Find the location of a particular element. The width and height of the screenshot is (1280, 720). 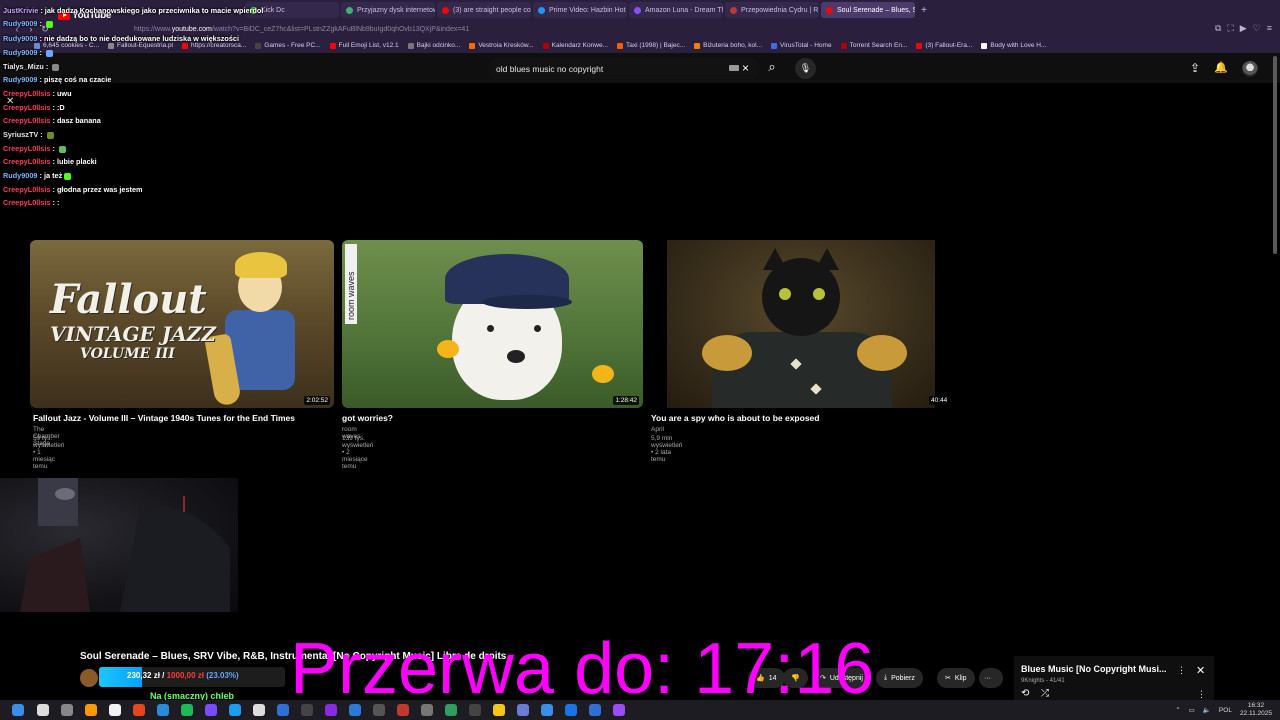

chat-username: Rudy9009 is located at coordinates (20, 52).